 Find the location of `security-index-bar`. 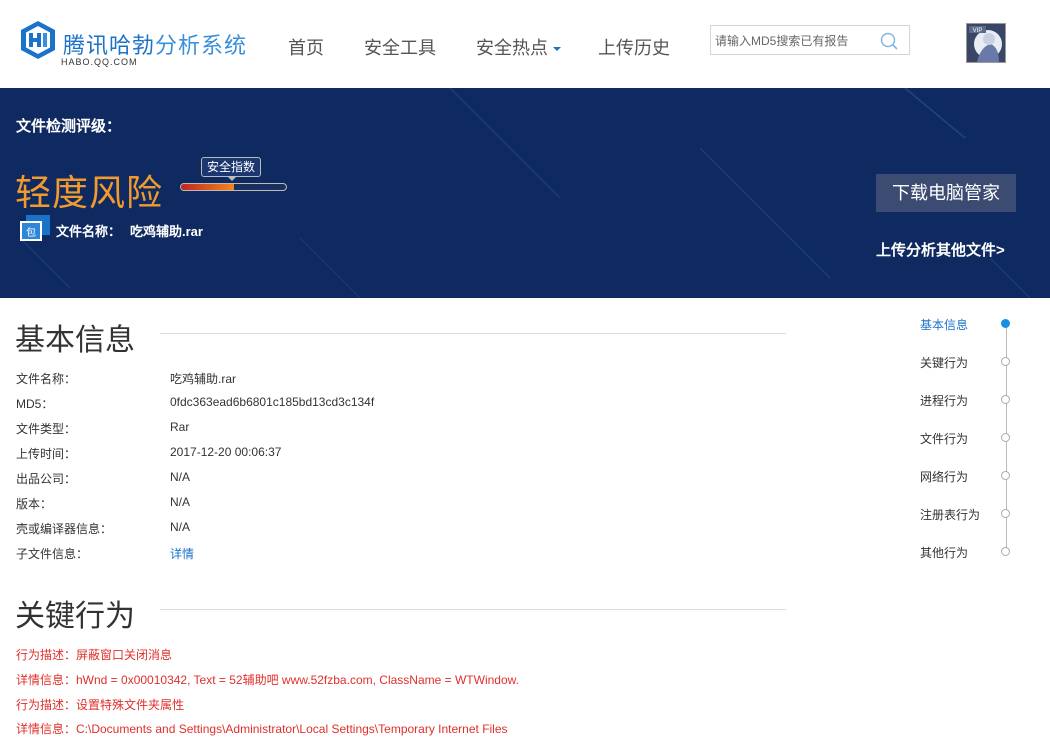

security-index-bar is located at coordinates (233, 187).